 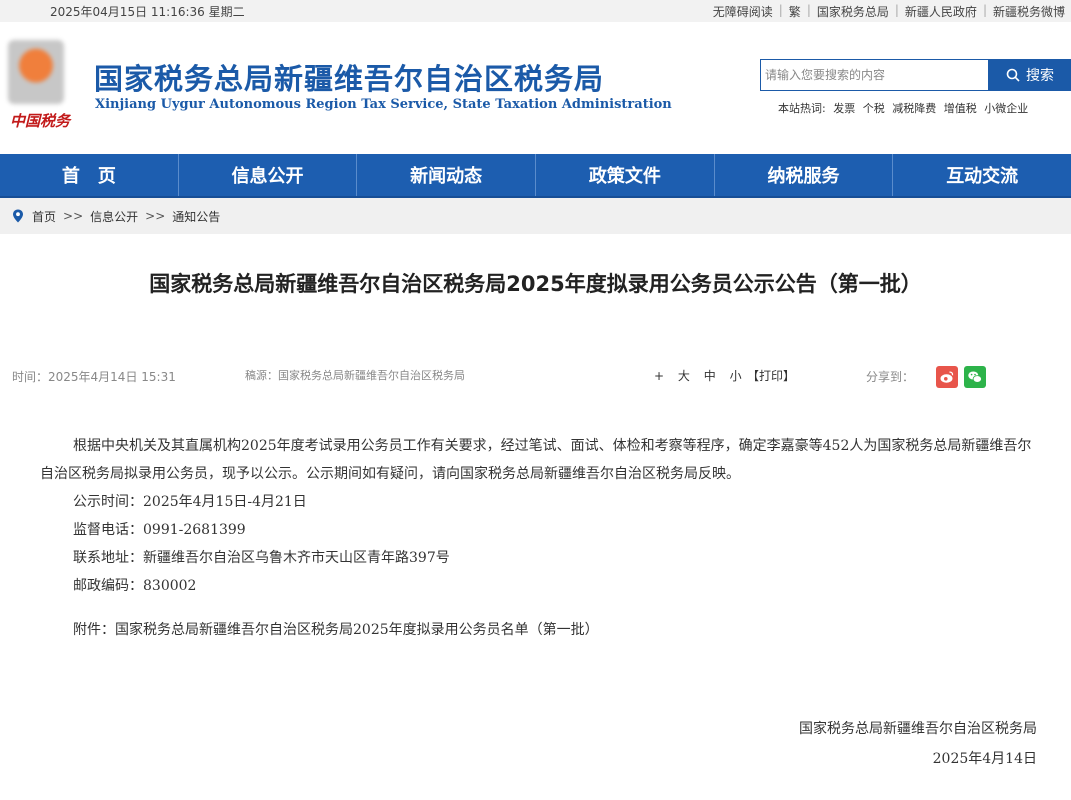 I want to click on signature-org: 国家税务总局新疆维吾尔自治区税务局, so click(x=918, y=729).